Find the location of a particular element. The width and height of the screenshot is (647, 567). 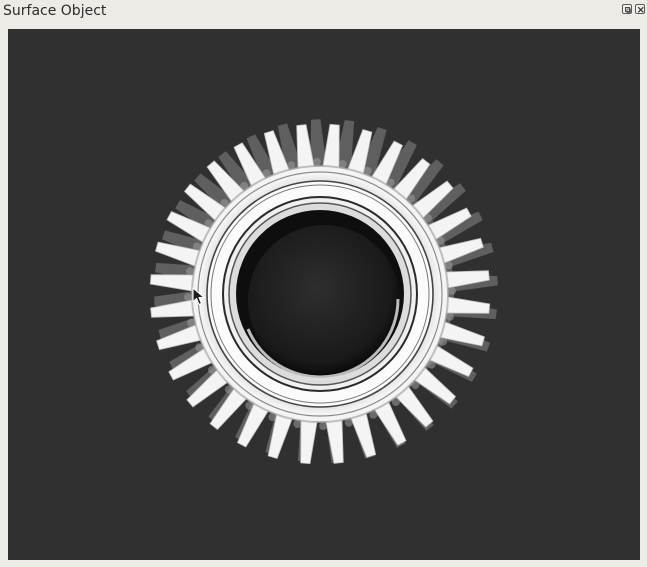

close-icon is located at coordinates (640, 9).